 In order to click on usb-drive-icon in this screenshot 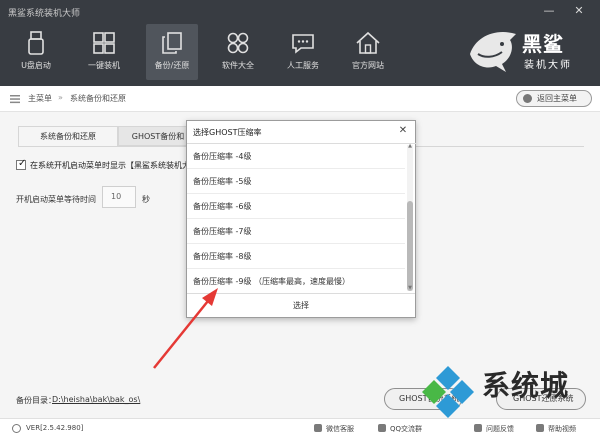, I will do `click(36, 43)`.